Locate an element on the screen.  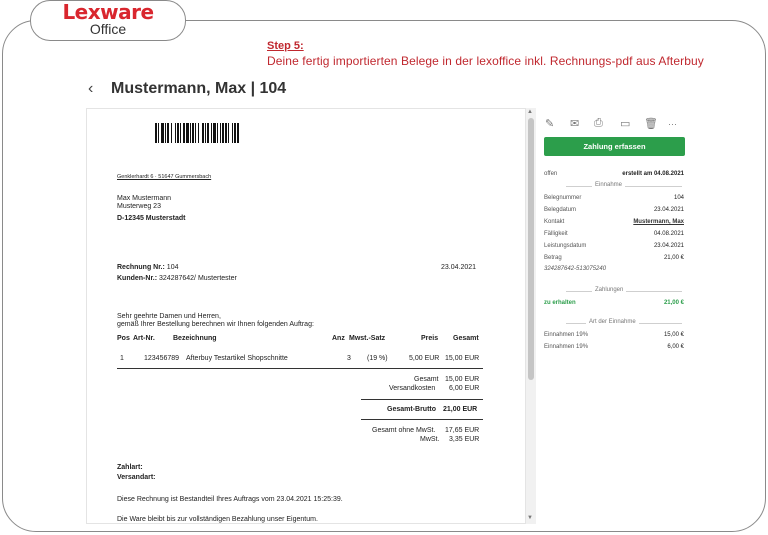
table-divider is located at coordinates (300, 368).